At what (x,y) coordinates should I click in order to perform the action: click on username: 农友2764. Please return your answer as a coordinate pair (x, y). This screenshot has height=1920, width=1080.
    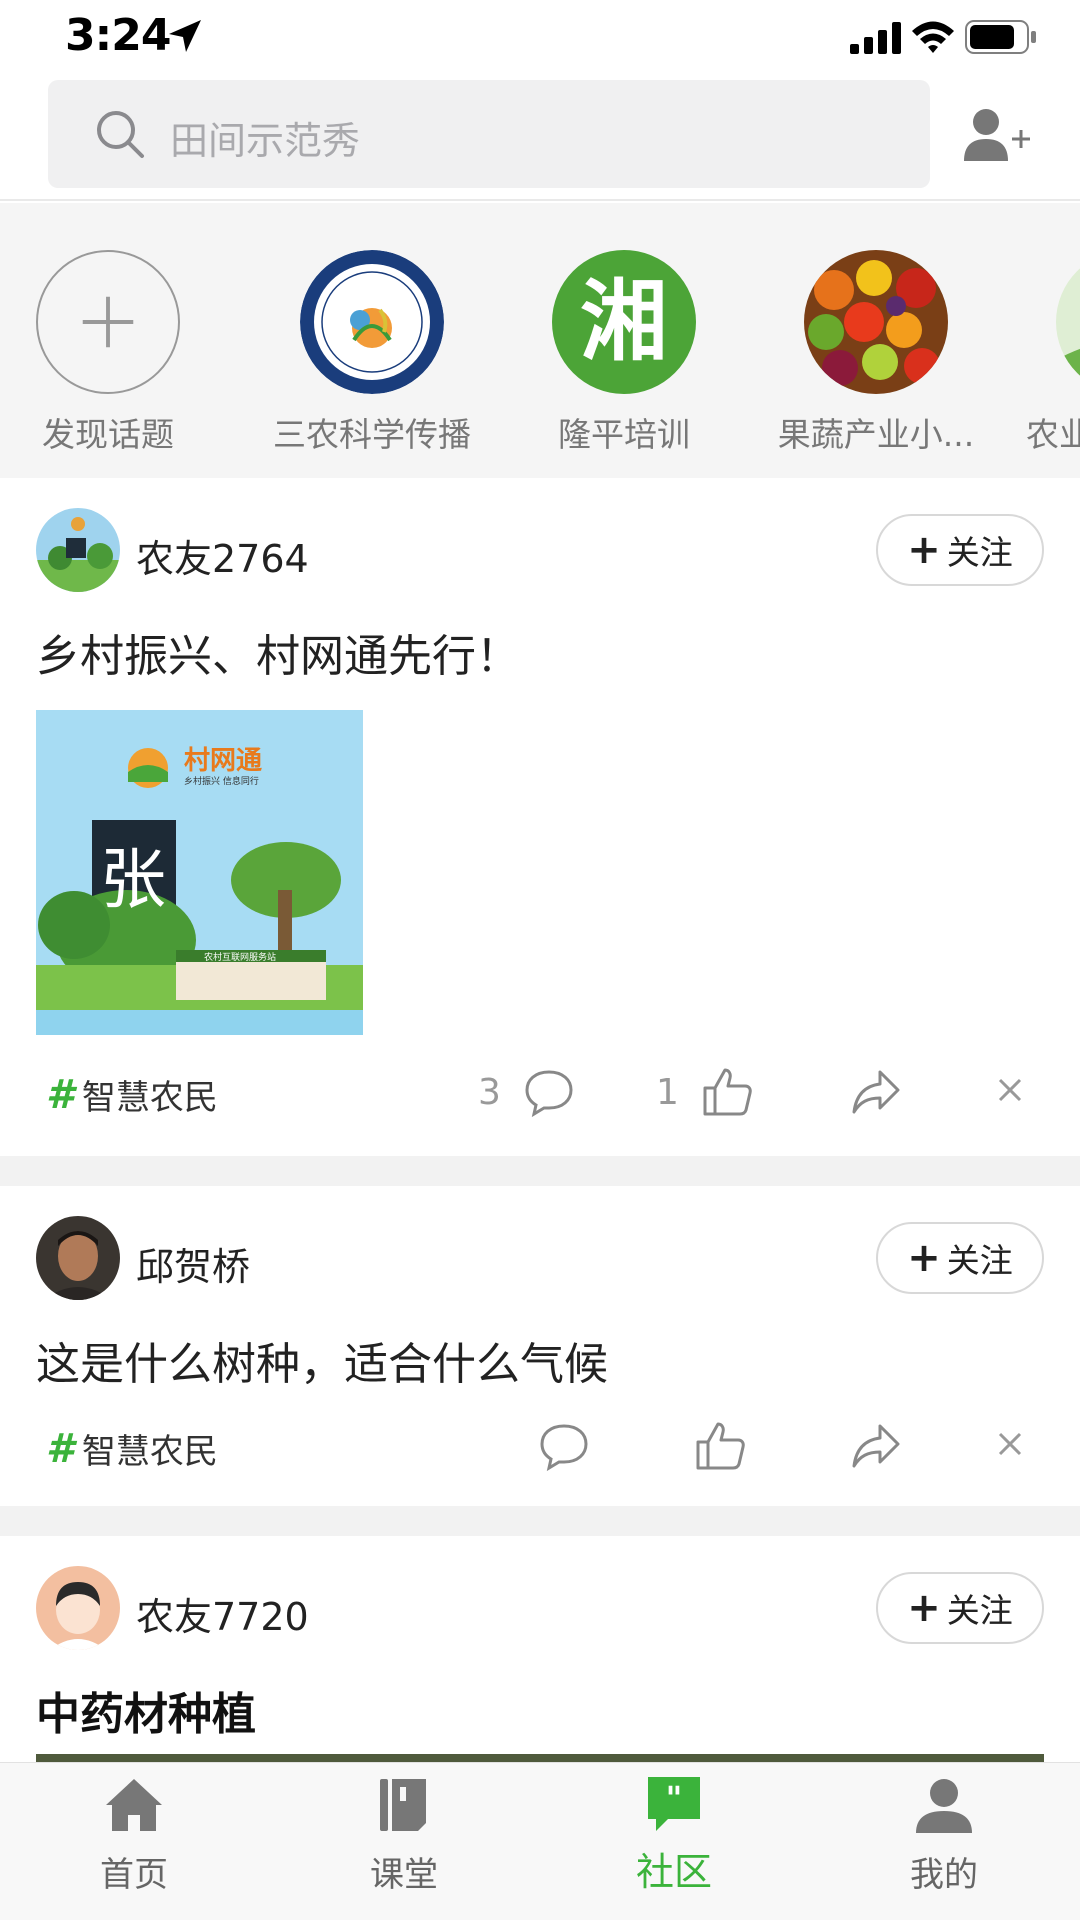
    Looking at the image, I should click on (222, 555).